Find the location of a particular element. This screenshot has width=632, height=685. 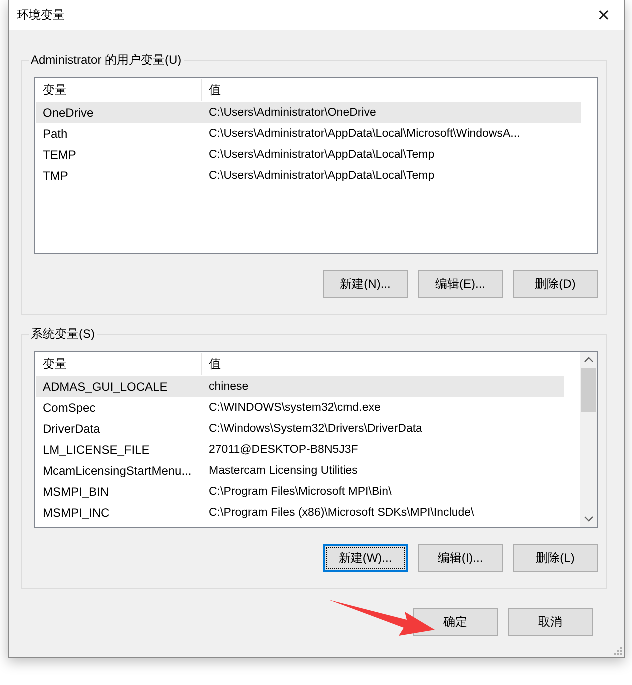

group-title: Administrator 的用户变量(U) is located at coordinates (106, 60).